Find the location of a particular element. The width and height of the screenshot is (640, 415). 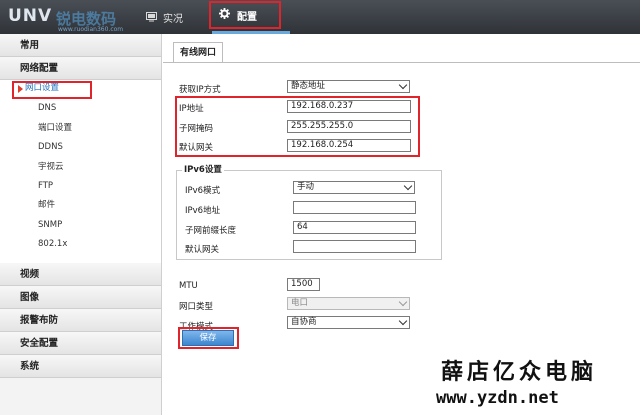

sidebar-item-port-settings: 网口设置 is located at coordinates (80, 90).